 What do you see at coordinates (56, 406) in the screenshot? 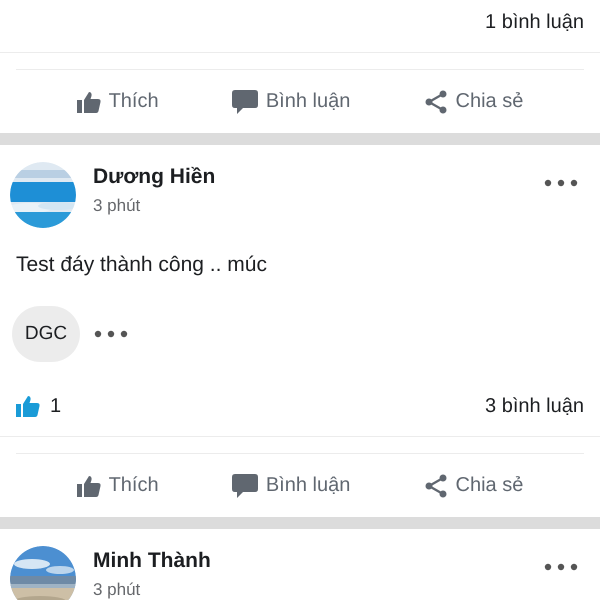
I see `like-count: 1` at bounding box center [56, 406].